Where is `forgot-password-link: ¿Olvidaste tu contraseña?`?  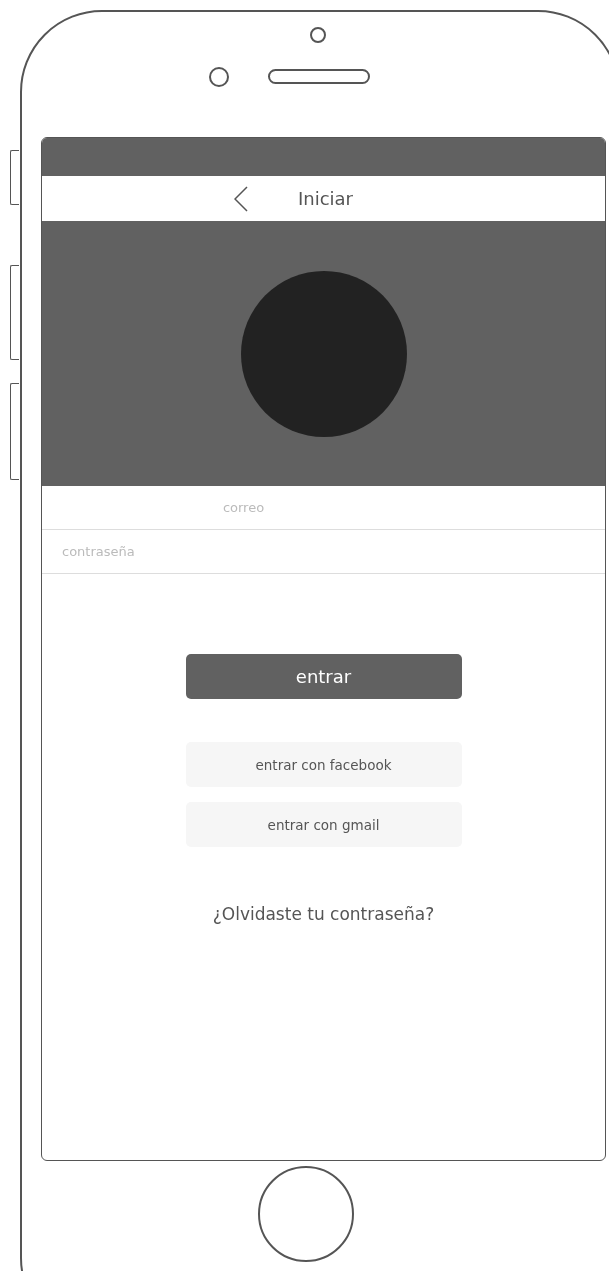 forgot-password-link: ¿Olvidaste tu contraseña? is located at coordinates (323, 914).